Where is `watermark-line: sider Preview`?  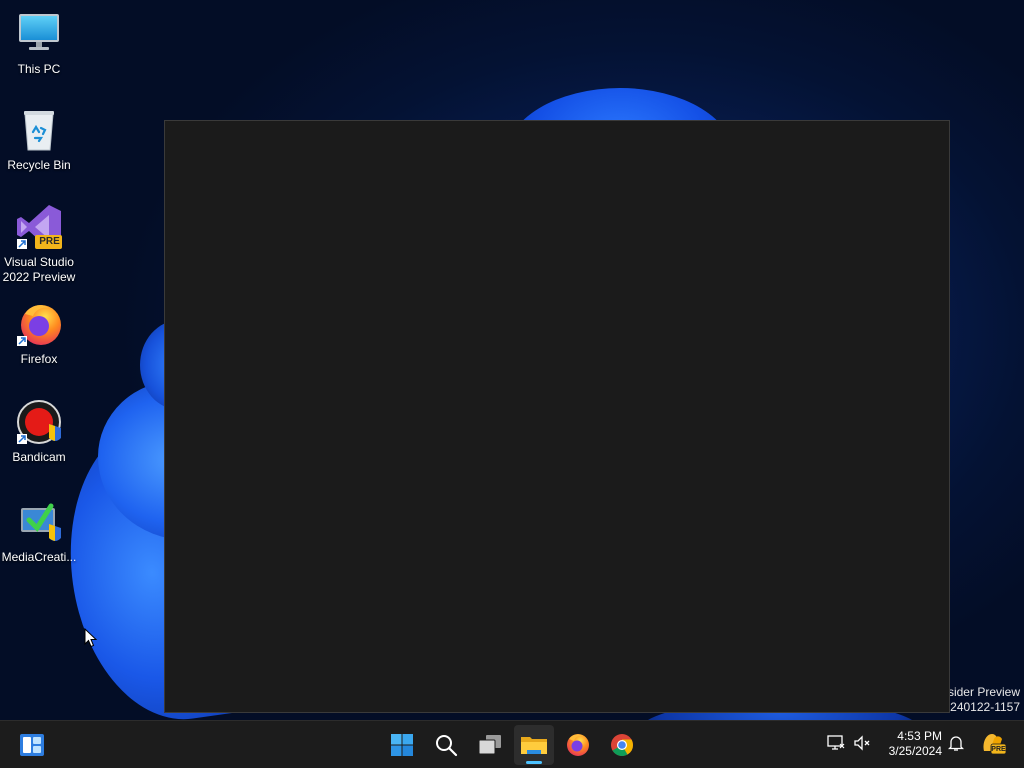 watermark-line: sider Preview is located at coordinates (983, 692).